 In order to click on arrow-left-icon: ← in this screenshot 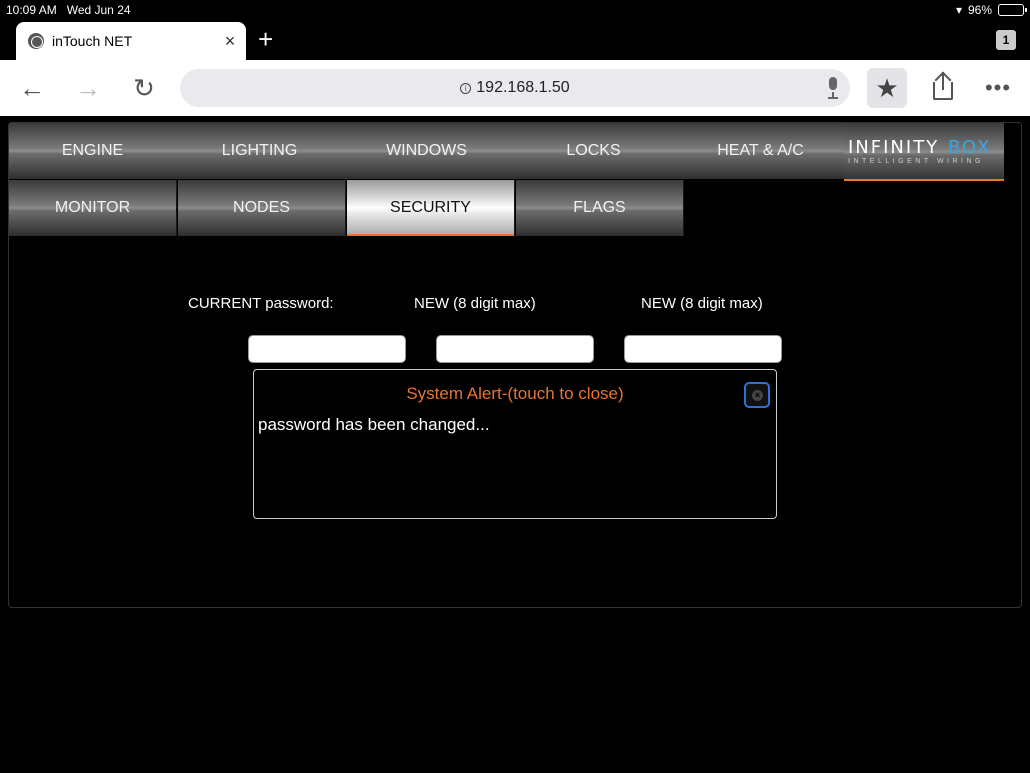, I will do `click(32, 88)`.